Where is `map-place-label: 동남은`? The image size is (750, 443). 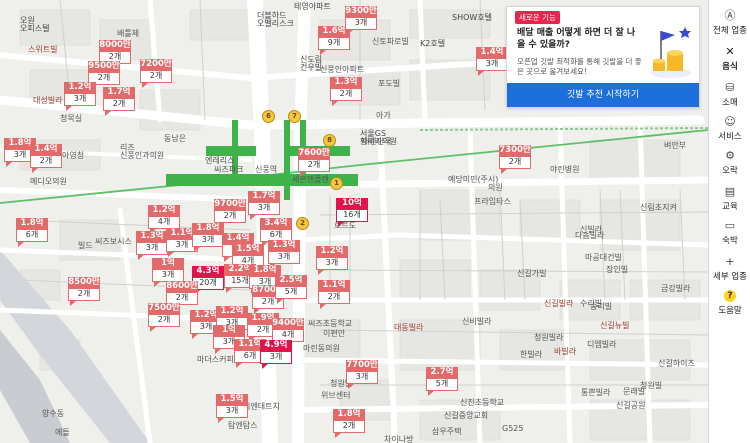 map-place-label: 동남은 is located at coordinates (175, 138).